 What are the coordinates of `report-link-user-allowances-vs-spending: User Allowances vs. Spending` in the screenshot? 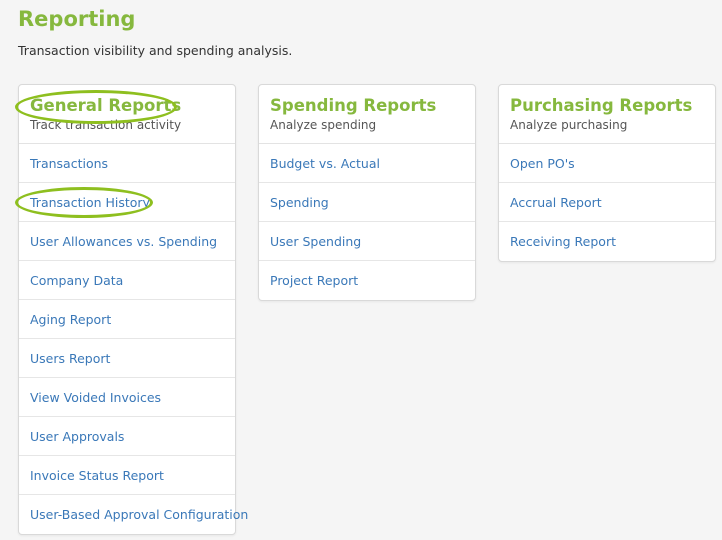 It's located at (127, 241).